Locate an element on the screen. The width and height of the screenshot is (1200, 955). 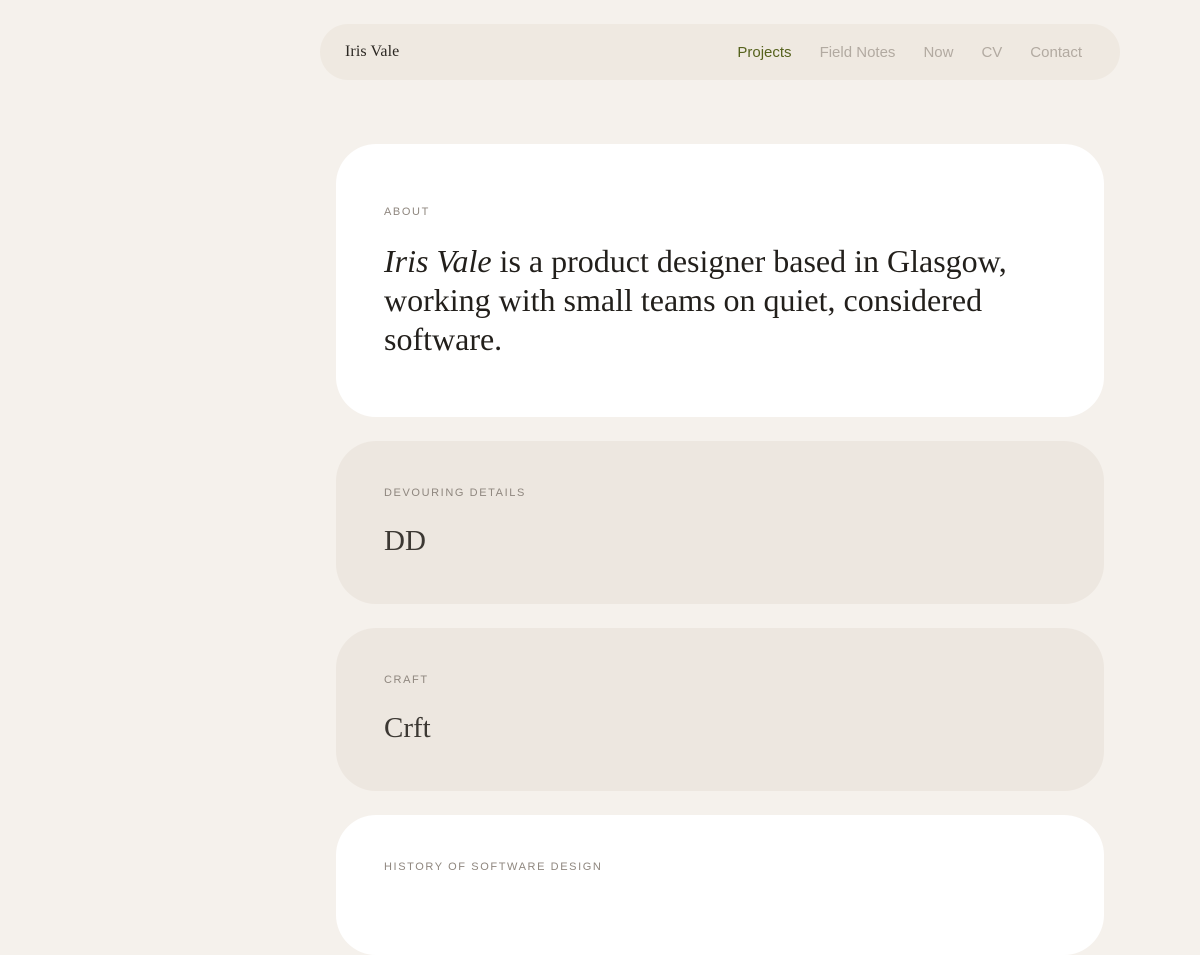
nav-link-projects: Projects is located at coordinates (764, 52).